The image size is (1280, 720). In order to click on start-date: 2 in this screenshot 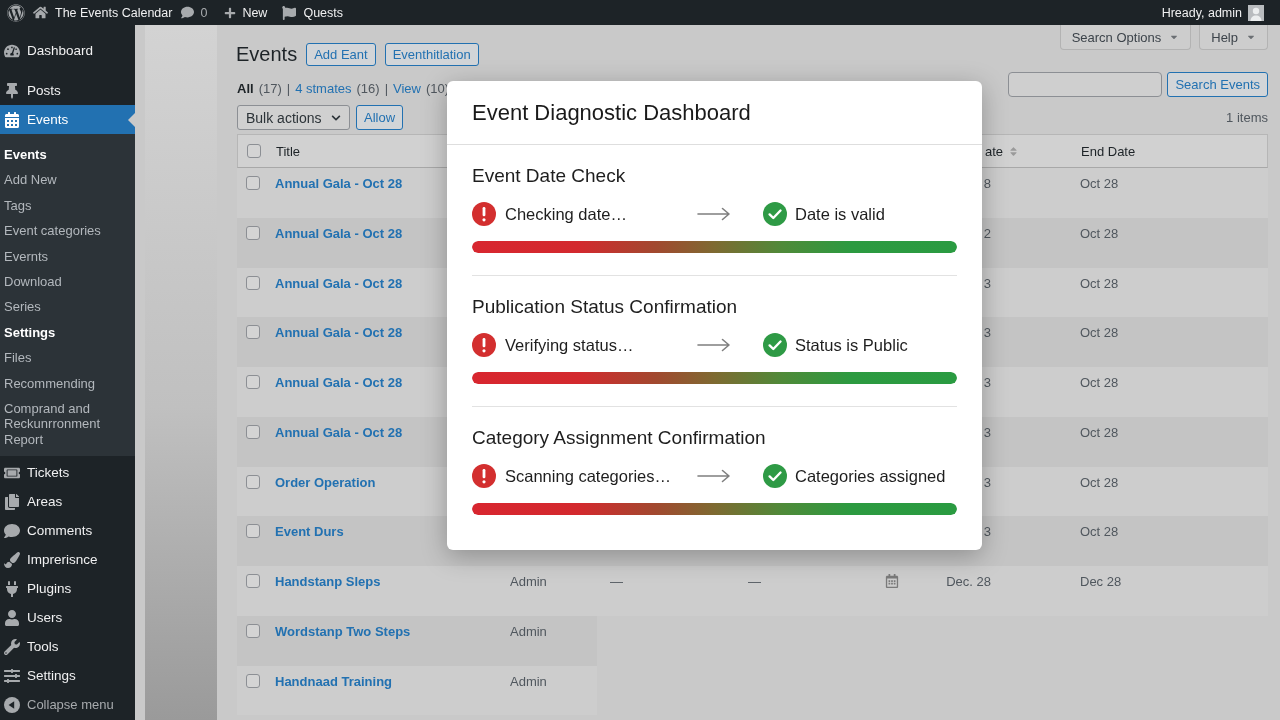, I will do `click(987, 233)`.